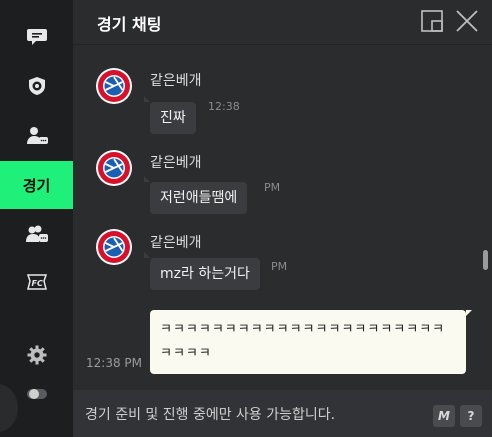  I want to click on svg-text: FC, so click(36, 283).